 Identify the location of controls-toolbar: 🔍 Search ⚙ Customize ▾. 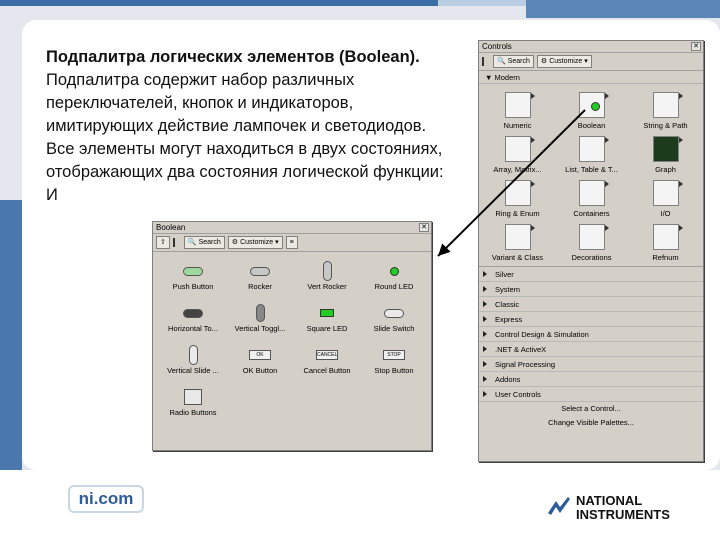
(591, 62).